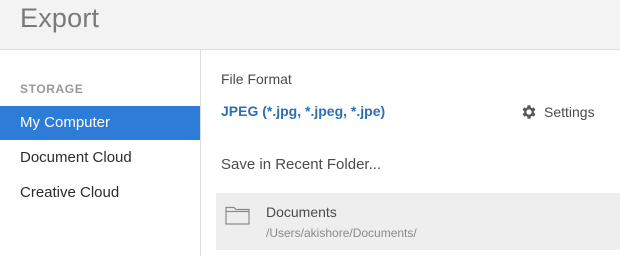 This screenshot has height=256, width=620. I want to click on sidebar-heading: STORAGE, so click(52, 89).